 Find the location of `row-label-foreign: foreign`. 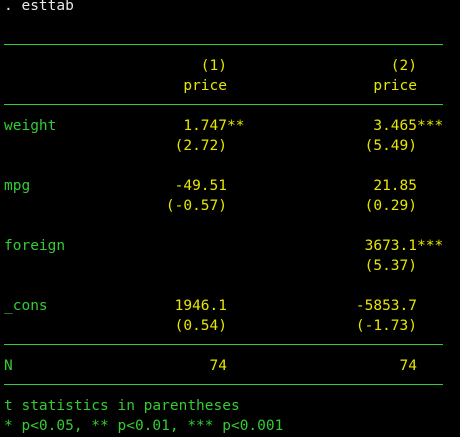

row-label-foreign: foreign is located at coordinates (35, 246).